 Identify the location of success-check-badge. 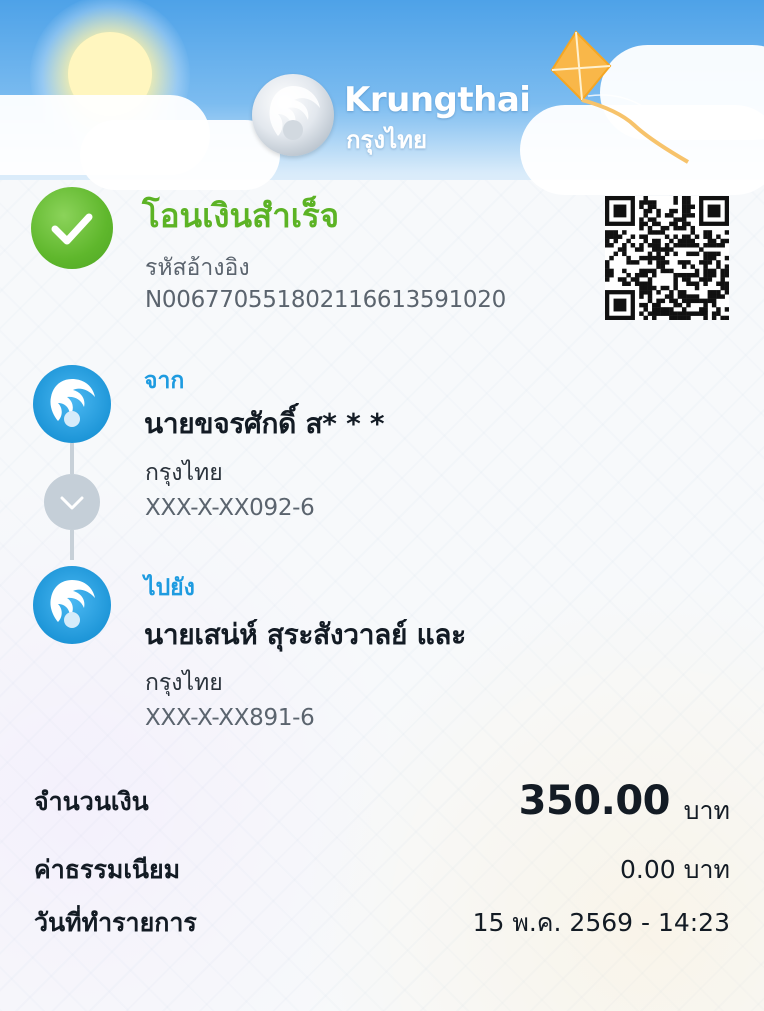
(72, 228).